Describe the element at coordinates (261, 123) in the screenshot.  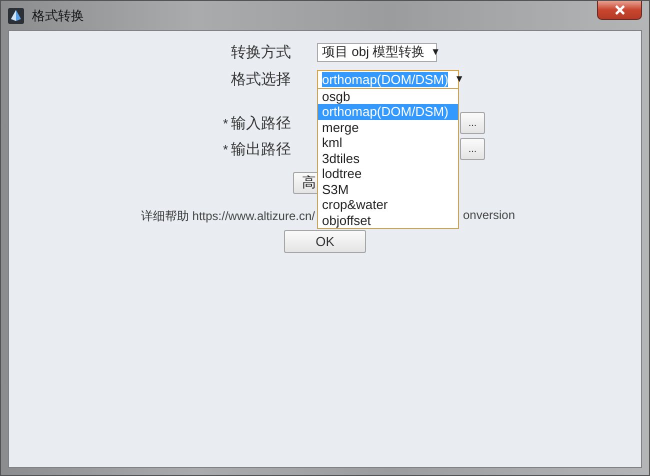
I see `field-label: 输入路径` at that location.